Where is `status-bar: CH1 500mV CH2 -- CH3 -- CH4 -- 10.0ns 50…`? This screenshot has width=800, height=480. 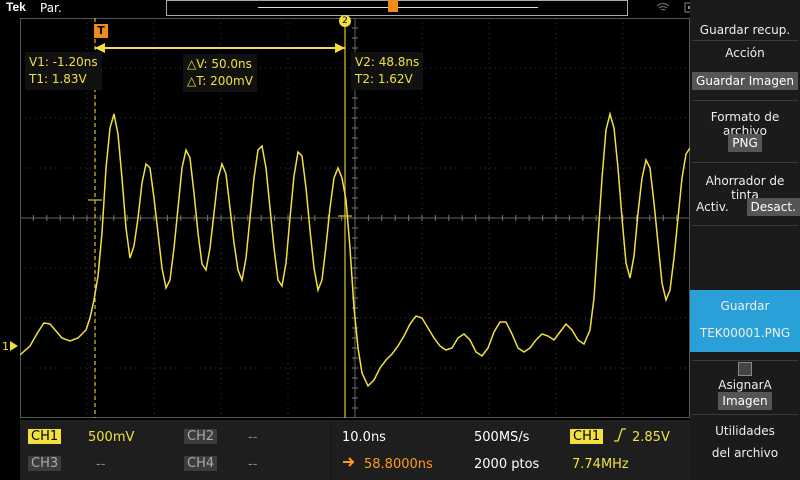
status-bar: CH1 500mV CH2 -- CH3 -- CH4 -- 10.0ns 50… is located at coordinates (355, 450).